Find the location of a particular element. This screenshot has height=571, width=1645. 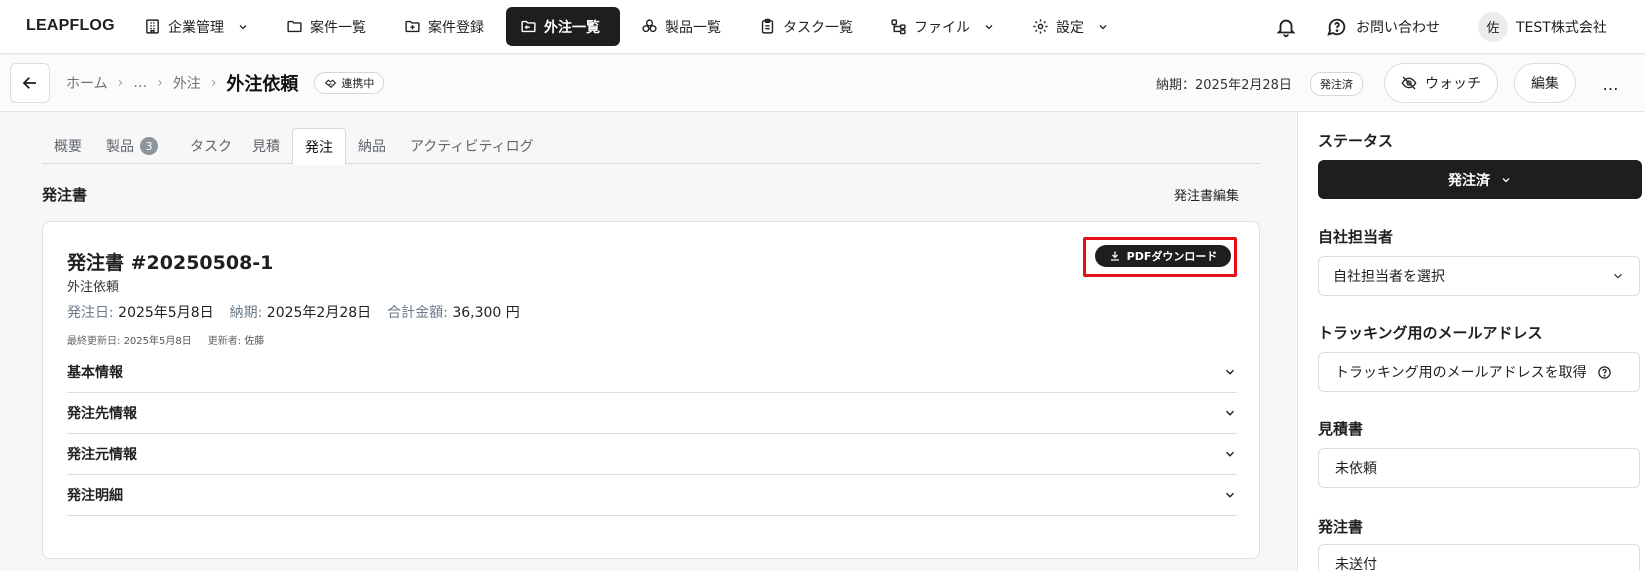

edit-label: 編集 is located at coordinates (1545, 84).